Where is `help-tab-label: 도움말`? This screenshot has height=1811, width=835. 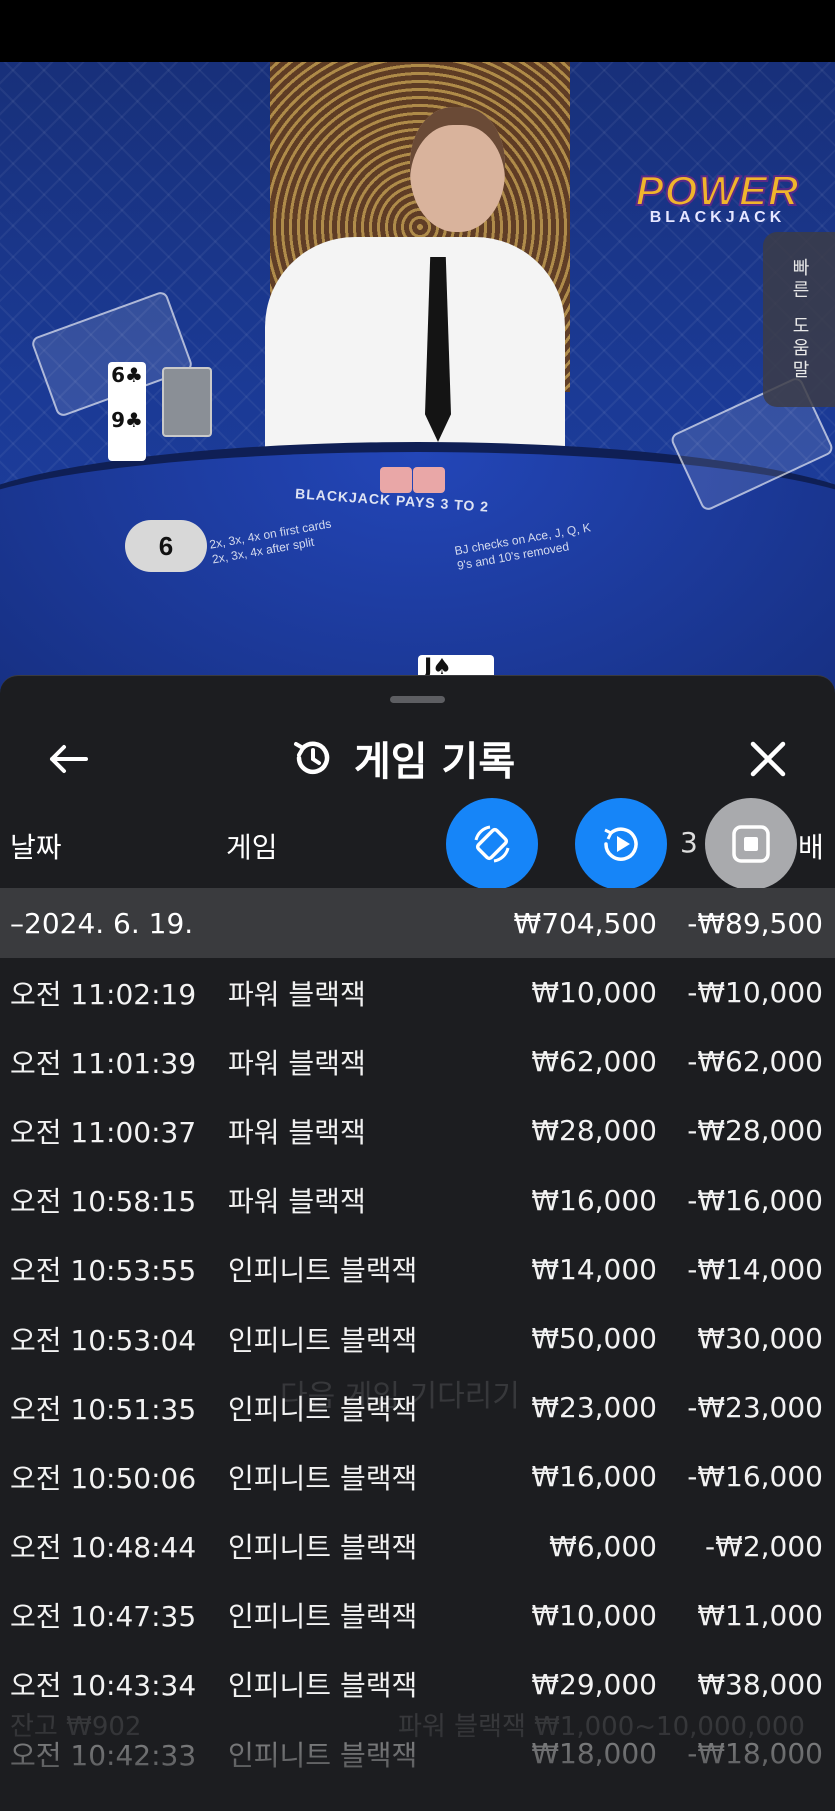
help-tab-label: 도움말 is located at coordinates (799, 348).